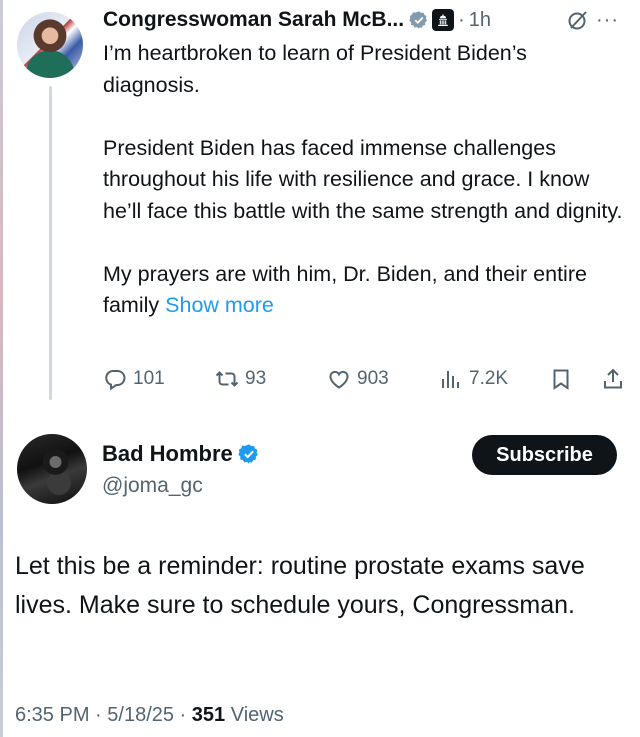  What do you see at coordinates (480, 20) in the screenshot?
I see `parent-timestamp: 1h` at bounding box center [480, 20].